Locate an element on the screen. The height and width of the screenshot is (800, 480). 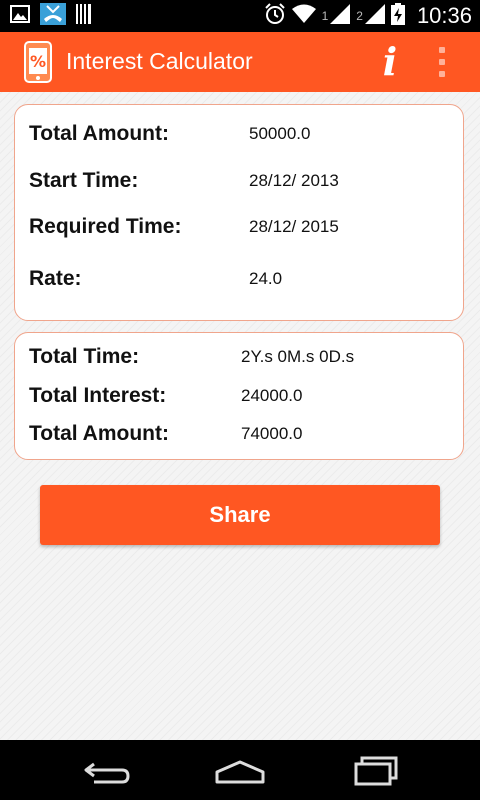
recents-icon is located at coordinates (375, 770).